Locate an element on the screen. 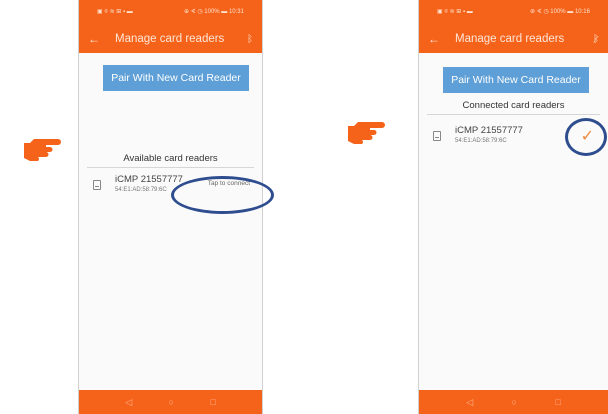  status-bar: ▣ ⌾ ≋ ⊞ ▪ ▬ ⊛ ∢ ◷ 100% ▬ 10:16 is located at coordinates (513, 12).